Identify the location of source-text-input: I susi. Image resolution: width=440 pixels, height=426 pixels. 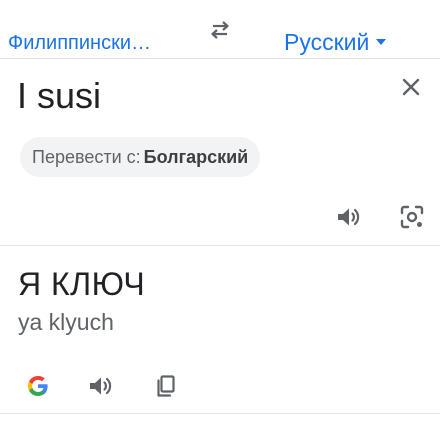
(59, 96).